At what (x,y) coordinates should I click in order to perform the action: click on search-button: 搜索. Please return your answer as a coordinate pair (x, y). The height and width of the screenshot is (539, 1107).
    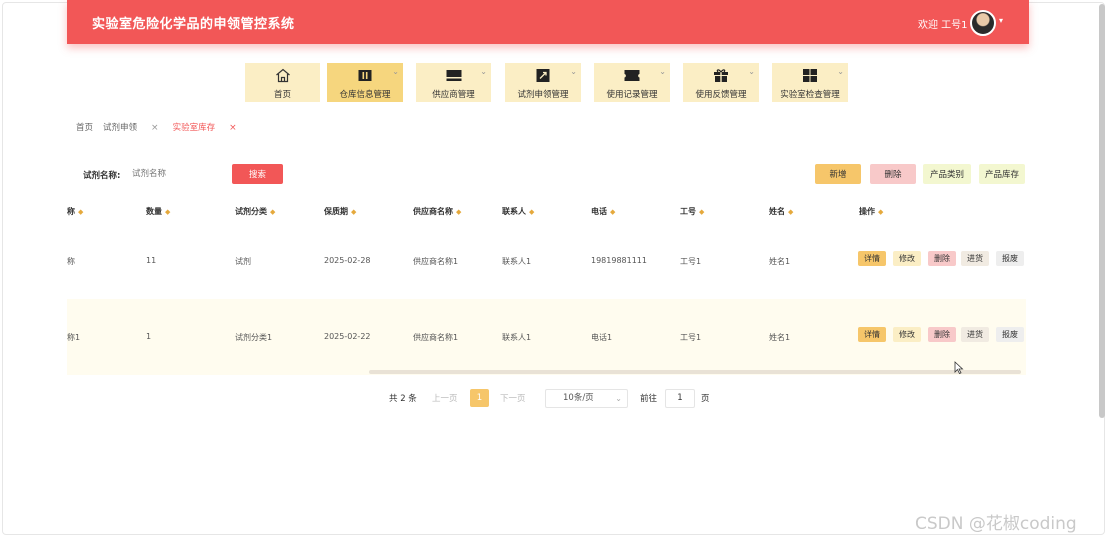
    Looking at the image, I should click on (257, 174).